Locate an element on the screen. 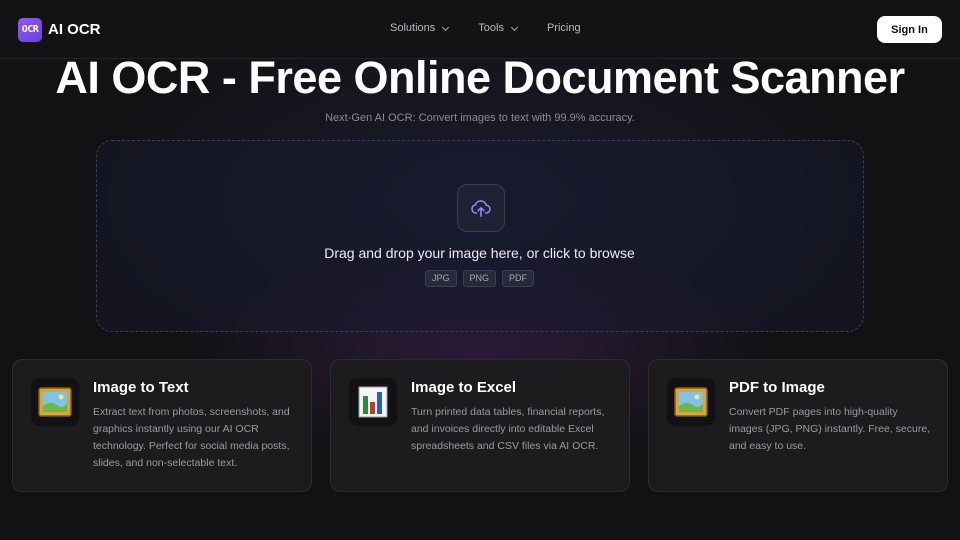 The image size is (960, 540). nav-pricing: Pricing is located at coordinates (564, 28).